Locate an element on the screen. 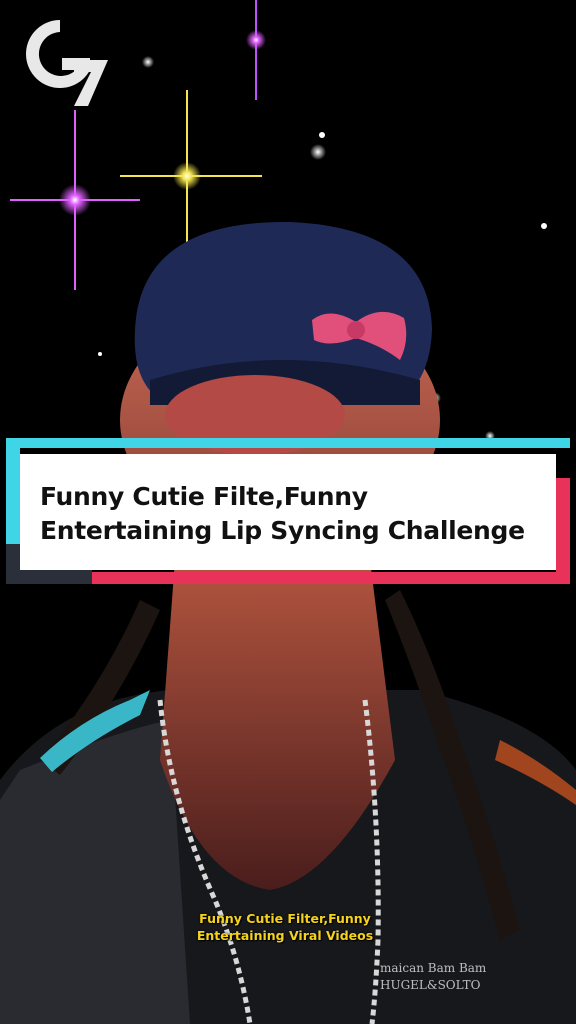 This screenshot has height=1024, width=576. pink-accent-bar is located at coordinates (331, 578).